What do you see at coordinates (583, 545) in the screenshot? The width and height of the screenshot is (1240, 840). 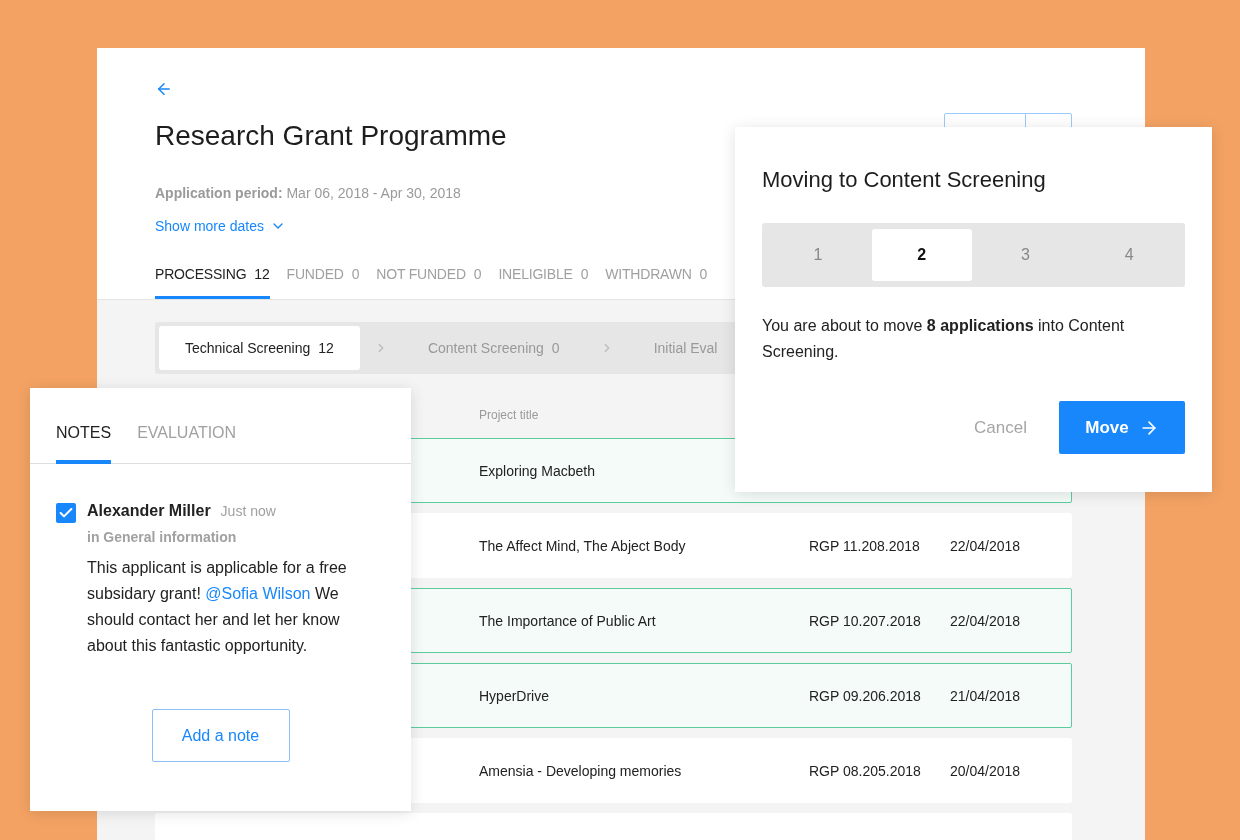 I see `table-cell-text: The Affect Mind, The Abject Body` at bounding box center [583, 545].